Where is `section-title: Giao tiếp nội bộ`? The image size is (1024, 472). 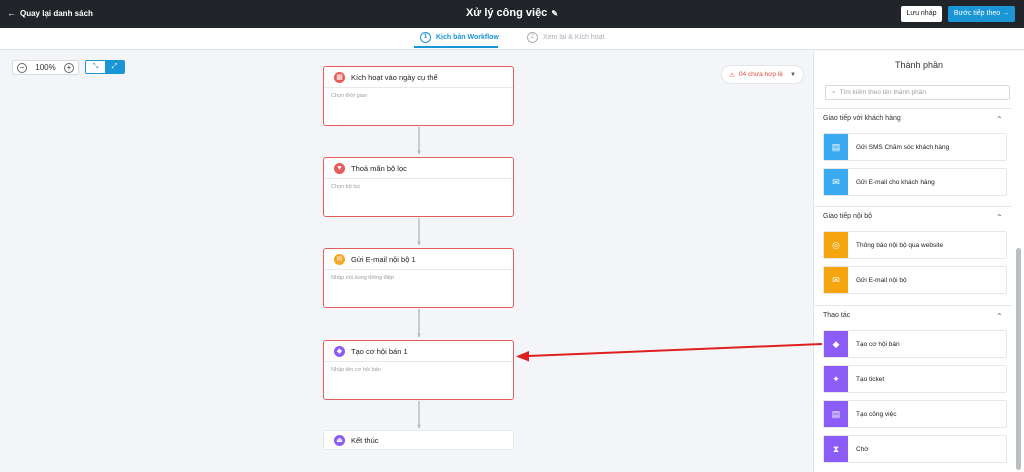 section-title: Giao tiếp nội bộ is located at coordinates (848, 216).